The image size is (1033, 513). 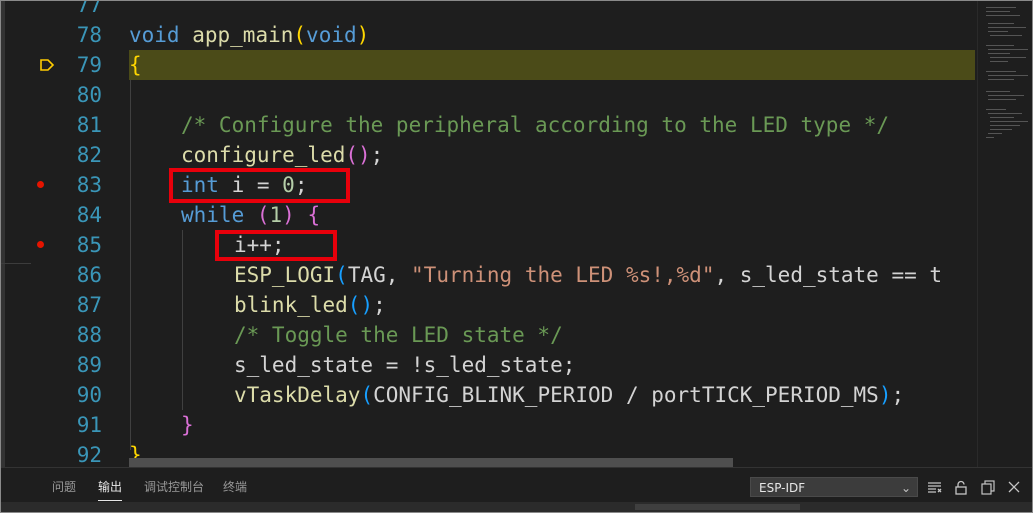 What do you see at coordinates (89, 125) in the screenshot?
I see `line-number: 81` at bounding box center [89, 125].